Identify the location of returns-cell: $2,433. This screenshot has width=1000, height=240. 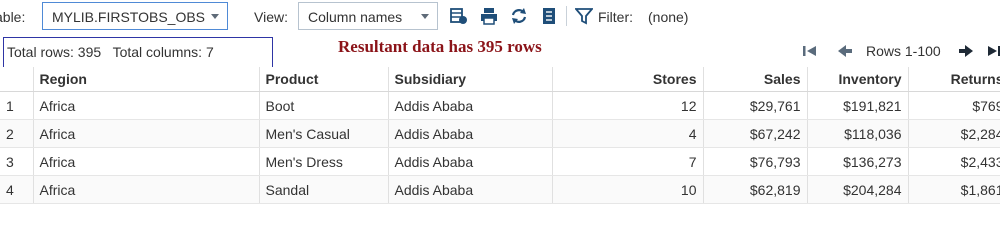
(954, 161).